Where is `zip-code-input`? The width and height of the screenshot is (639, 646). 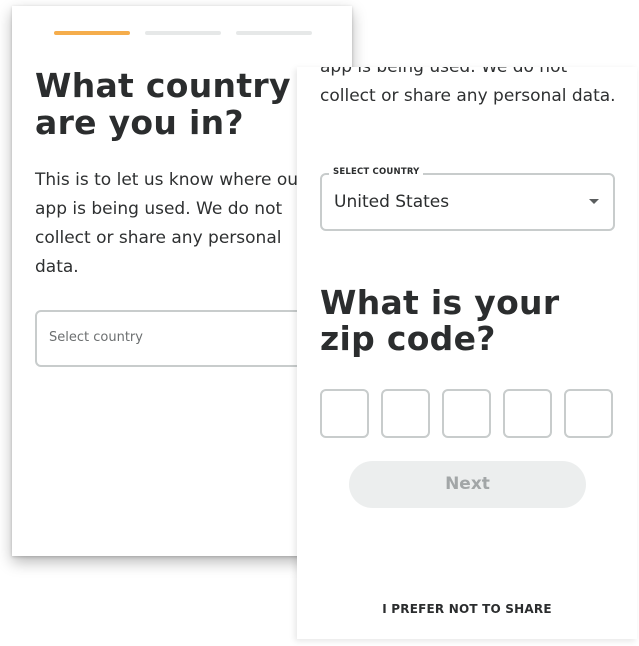
zip-code-input is located at coordinates (466, 413).